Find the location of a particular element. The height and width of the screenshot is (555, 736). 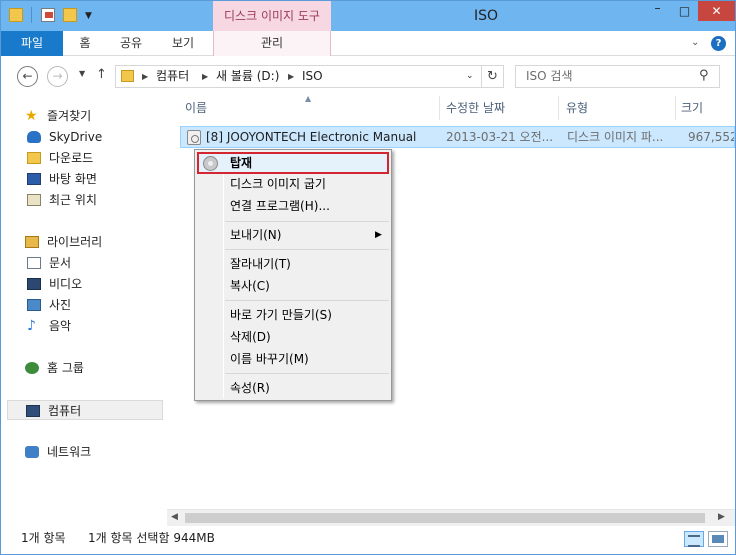

menu-item-rename: 이름 바꾸기(M) is located at coordinates (293, 359).